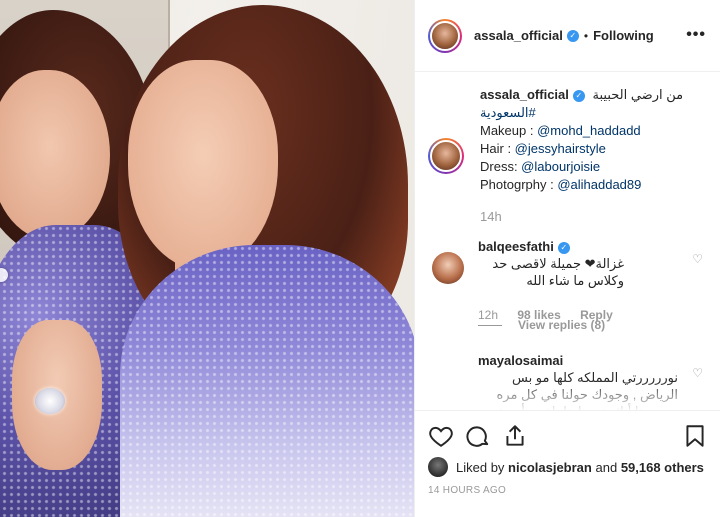  I want to click on caption-makeup-label: Makeup :, so click(509, 130).